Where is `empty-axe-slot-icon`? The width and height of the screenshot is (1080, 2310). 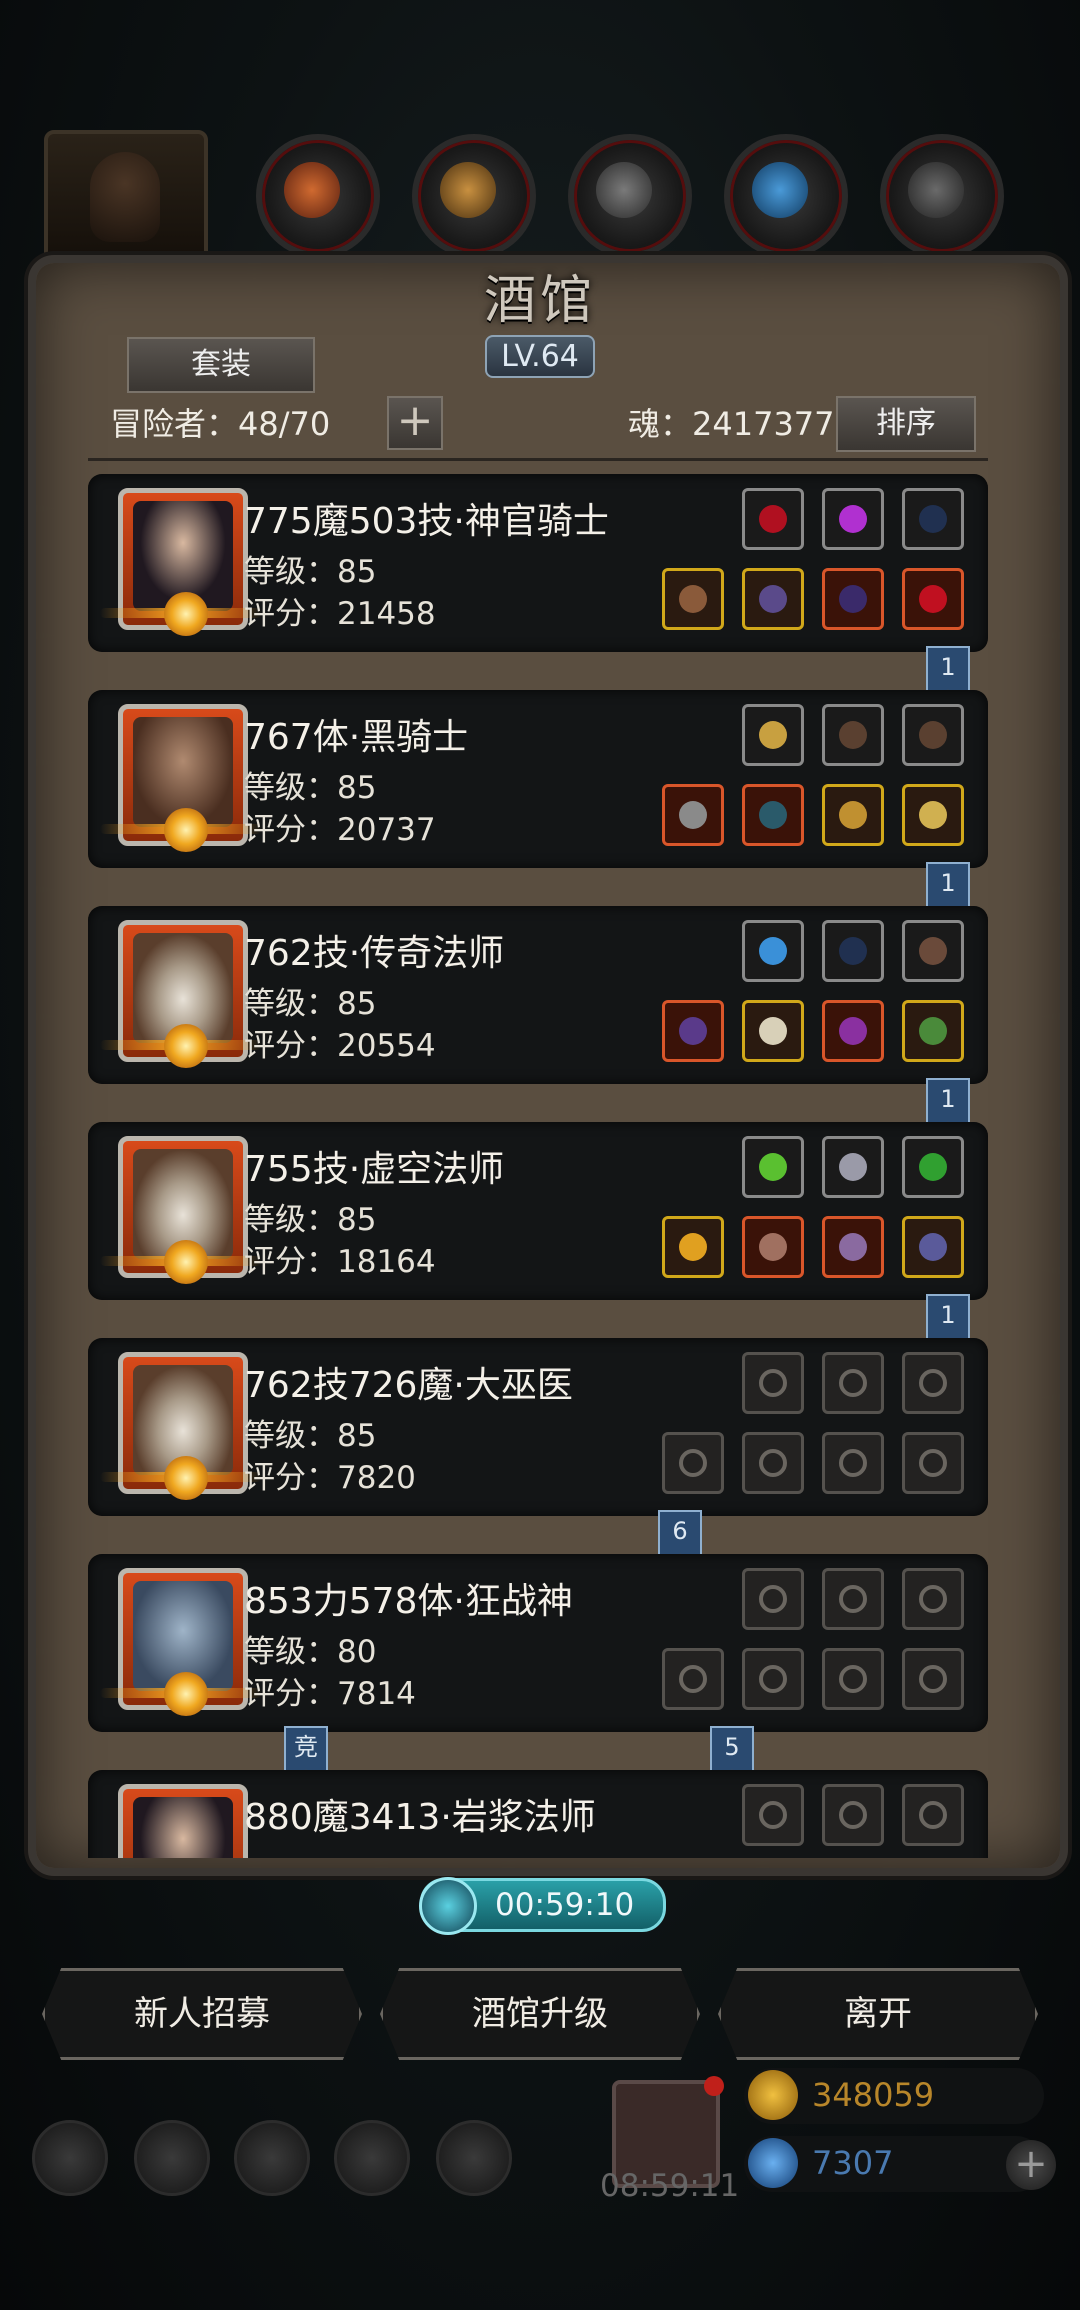 empty-axe-slot-icon is located at coordinates (693, 1679).